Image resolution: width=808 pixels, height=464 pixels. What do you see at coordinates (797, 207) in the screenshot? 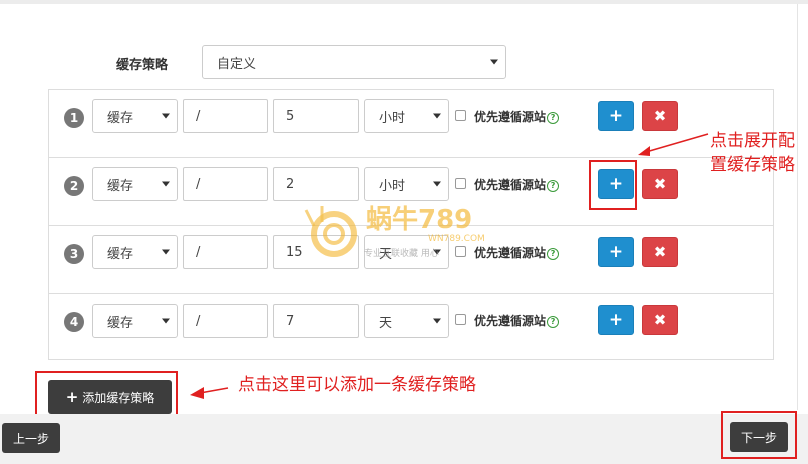
I see `scrollbar-track` at bounding box center [797, 207].